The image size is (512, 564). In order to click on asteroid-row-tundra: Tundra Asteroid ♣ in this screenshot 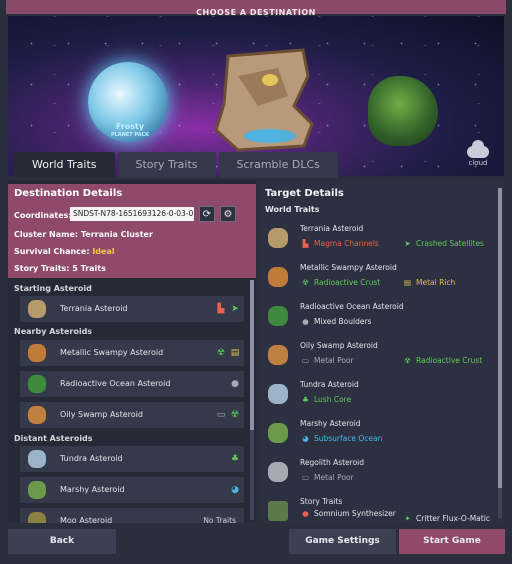, I will do `click(132, 459)`.